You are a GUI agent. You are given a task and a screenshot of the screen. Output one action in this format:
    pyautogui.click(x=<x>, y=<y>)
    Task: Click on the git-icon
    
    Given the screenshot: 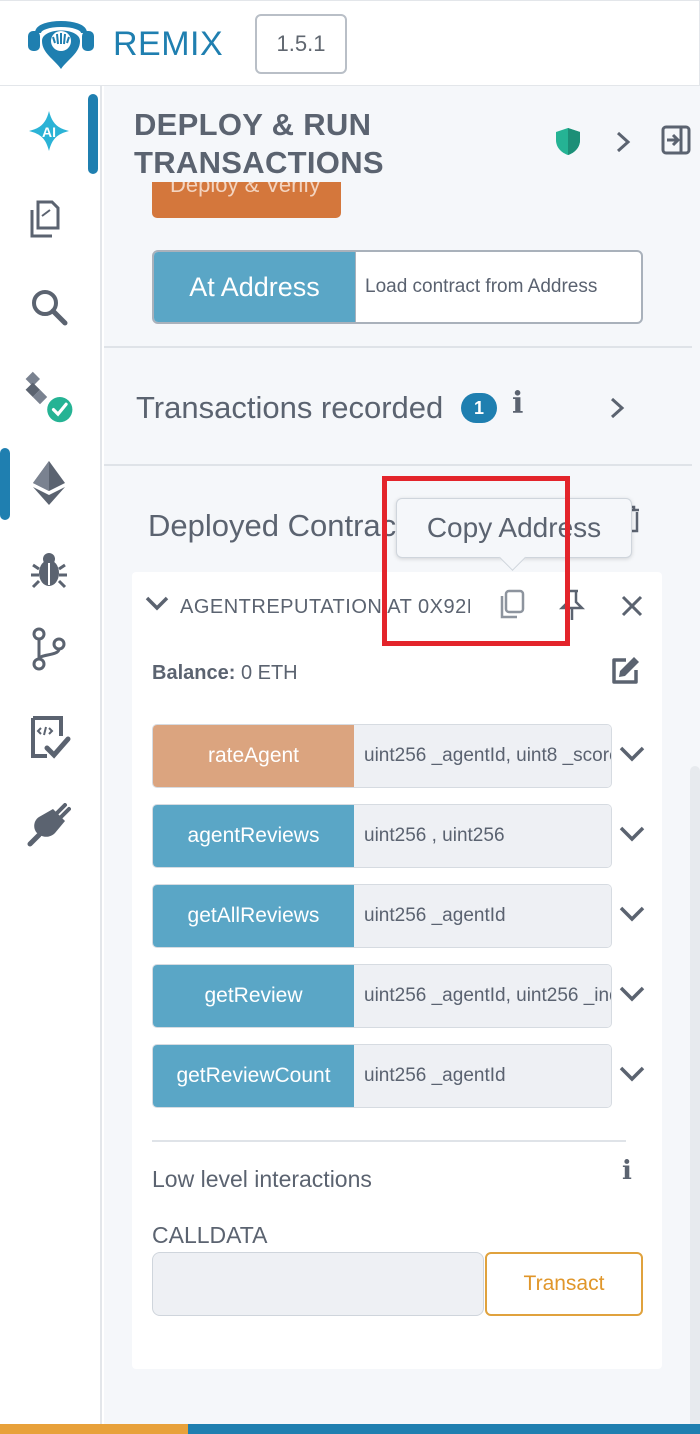 What is the action you would take?
    pyautogui.click(x=49, y=649)
    